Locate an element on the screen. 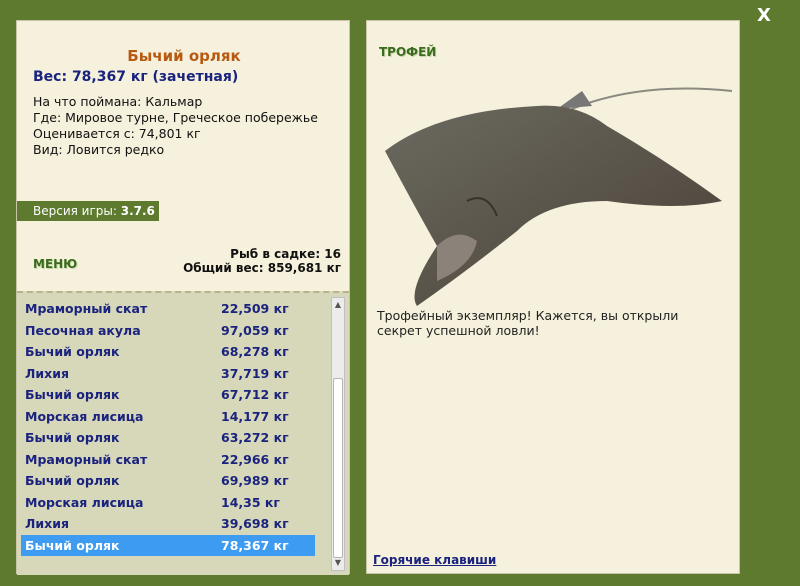  version-value: 3.7.6 is located at coordinates (137, 211).